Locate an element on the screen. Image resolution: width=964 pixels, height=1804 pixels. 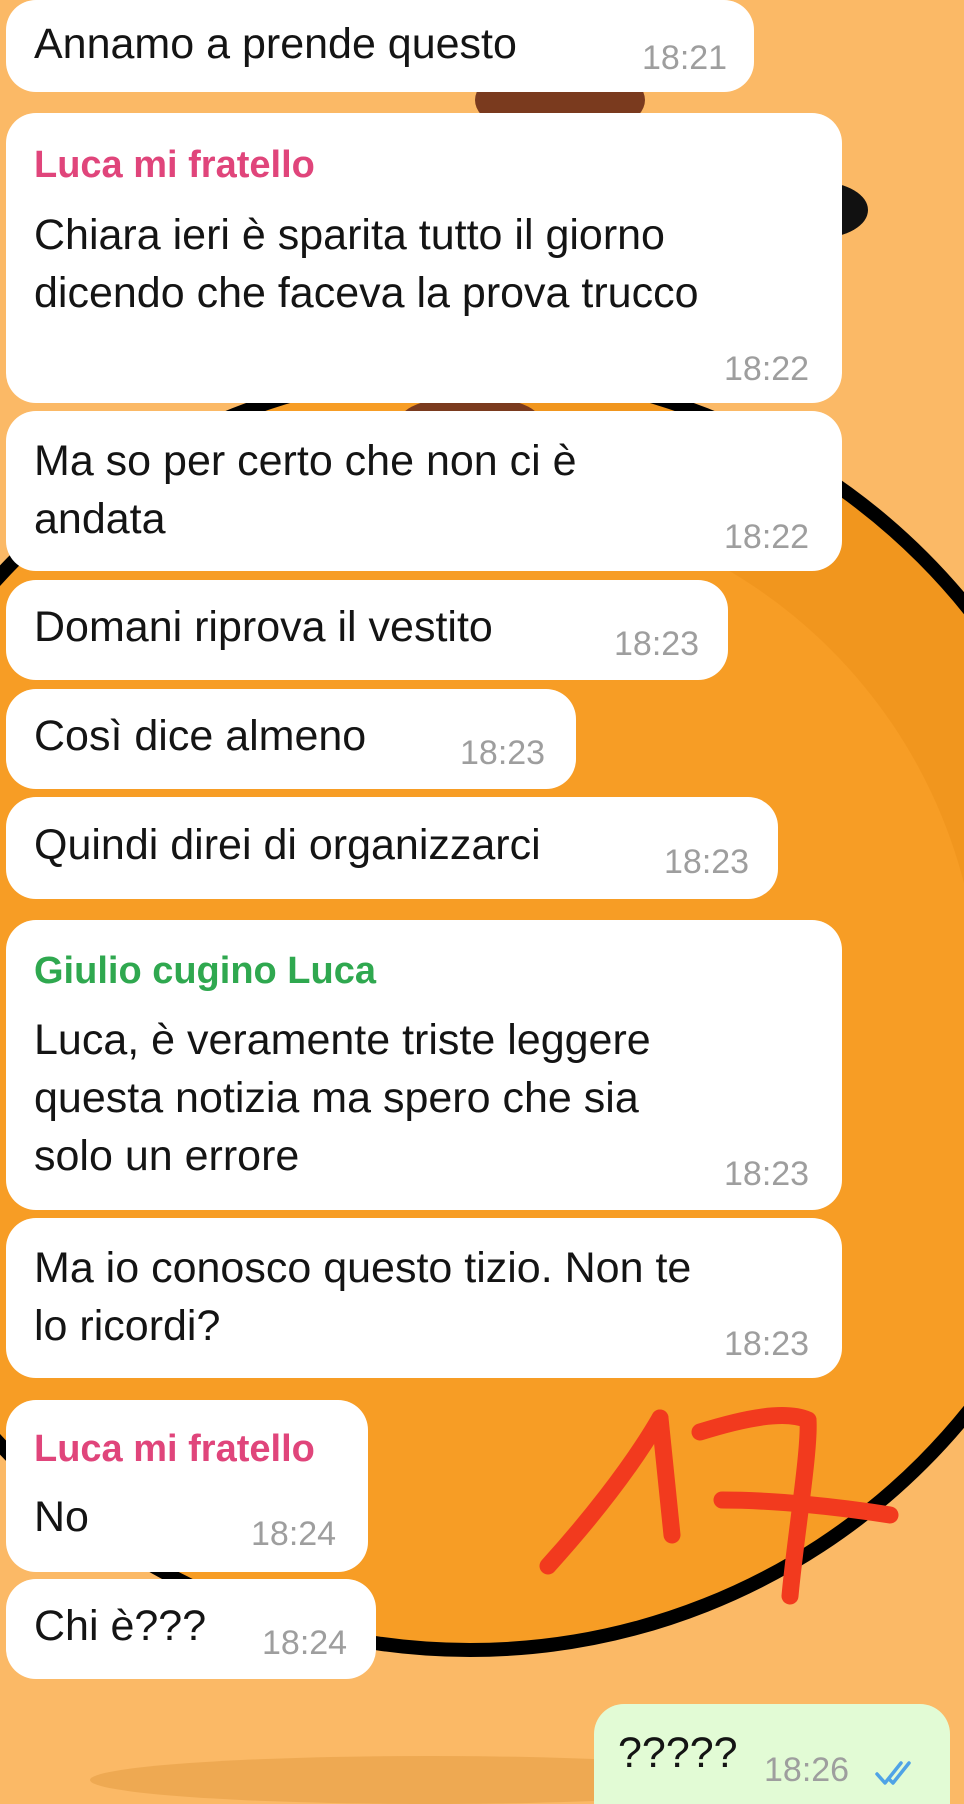
outgoing-message-bubble: ????? 18:26 is located at coordinates (772, 1754).